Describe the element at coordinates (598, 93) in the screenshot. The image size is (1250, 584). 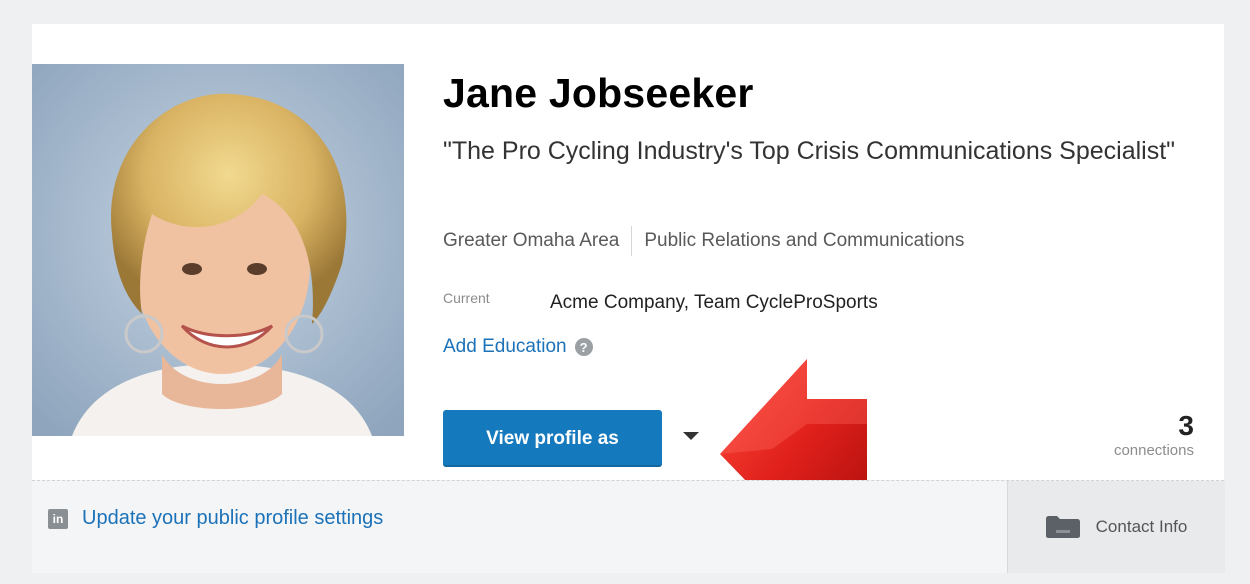
I see `profile-name: Jane Jobseeker` at that location.